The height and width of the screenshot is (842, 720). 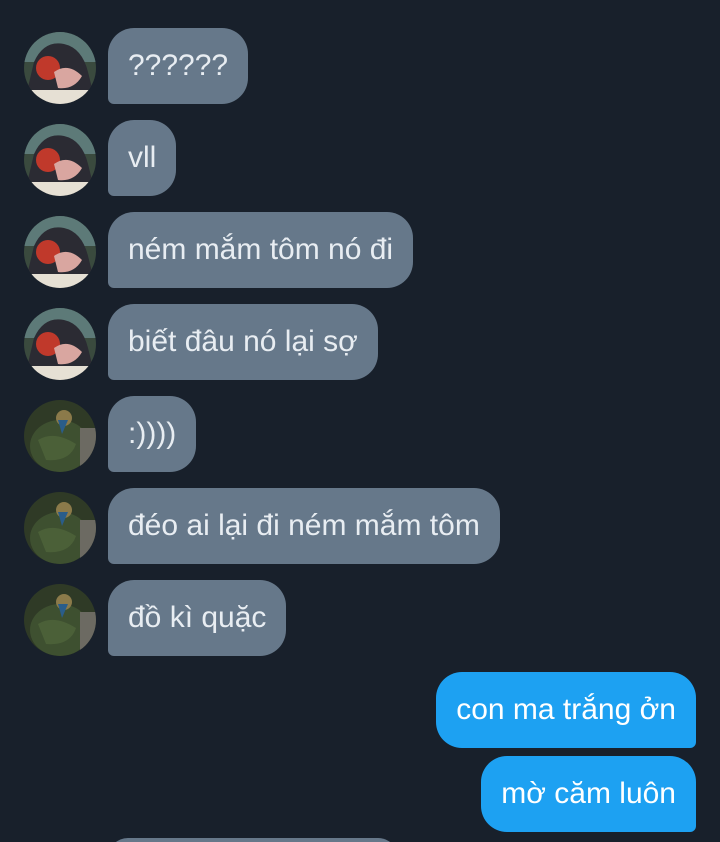 What do you see at coordinates (152, 434) in the screenshot?
I see `message-bubble: :))))` at bounding box center [152, 434].